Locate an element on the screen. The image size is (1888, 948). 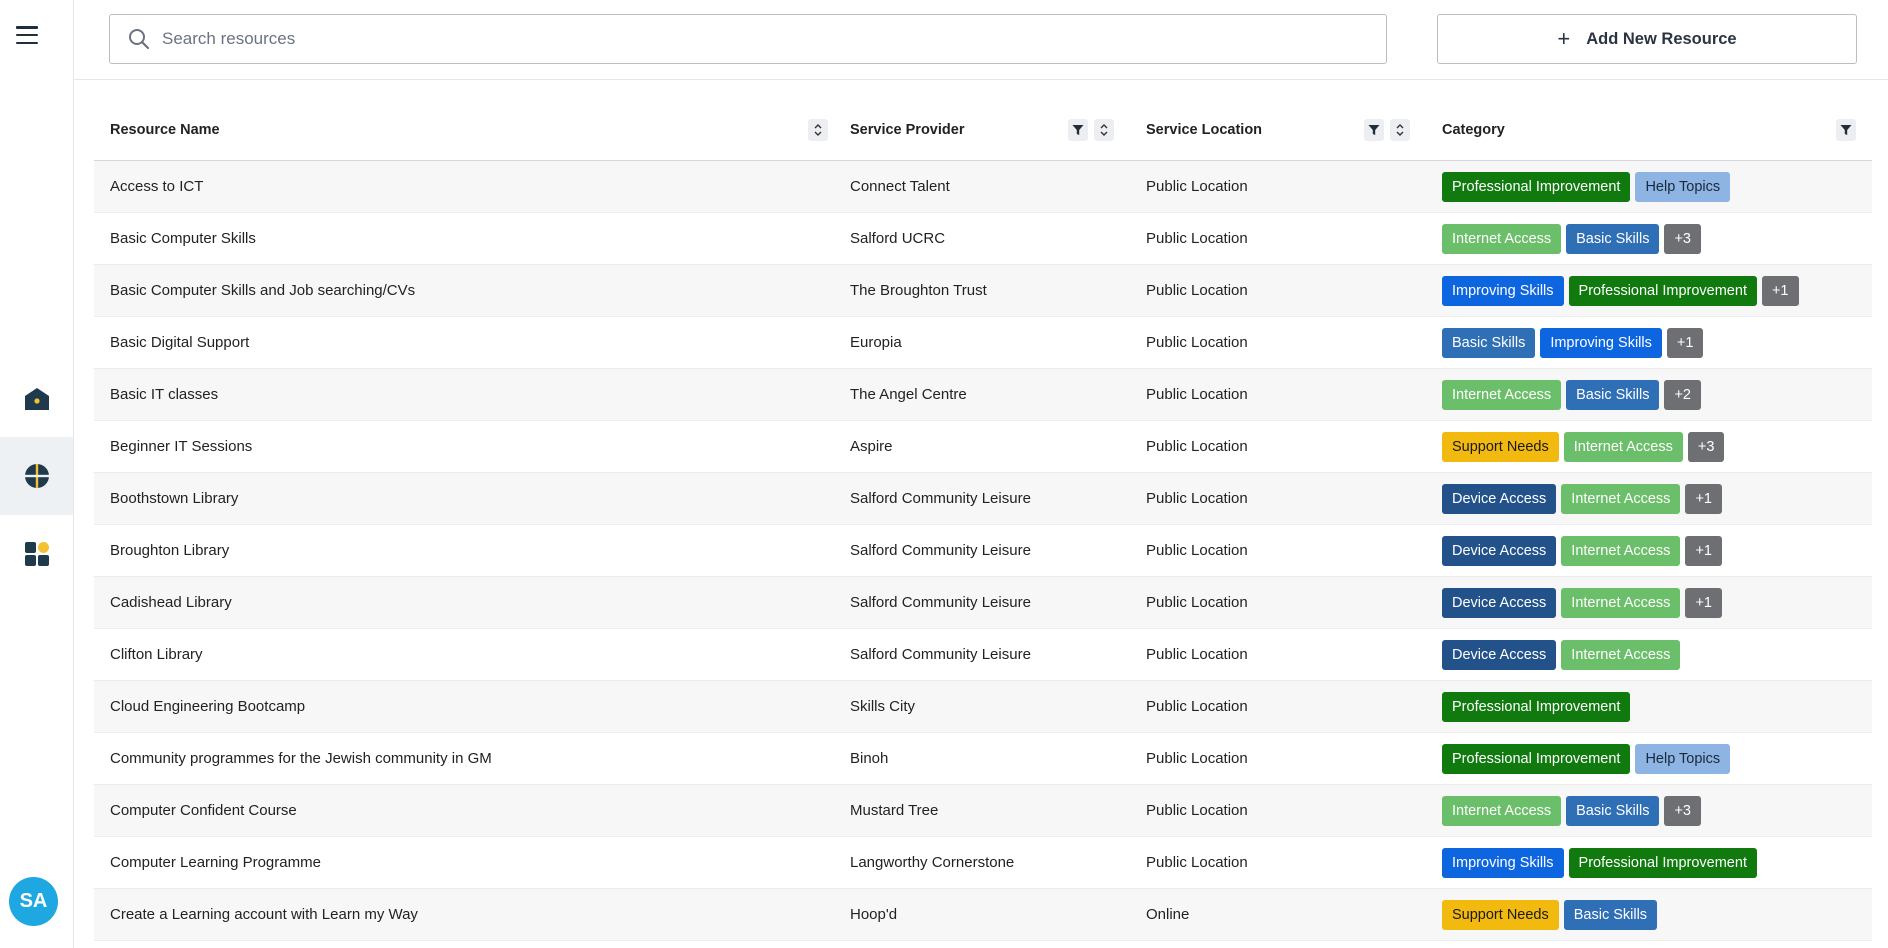
resource-name-cell: Clifton Library is located at coordinates (156, 654).